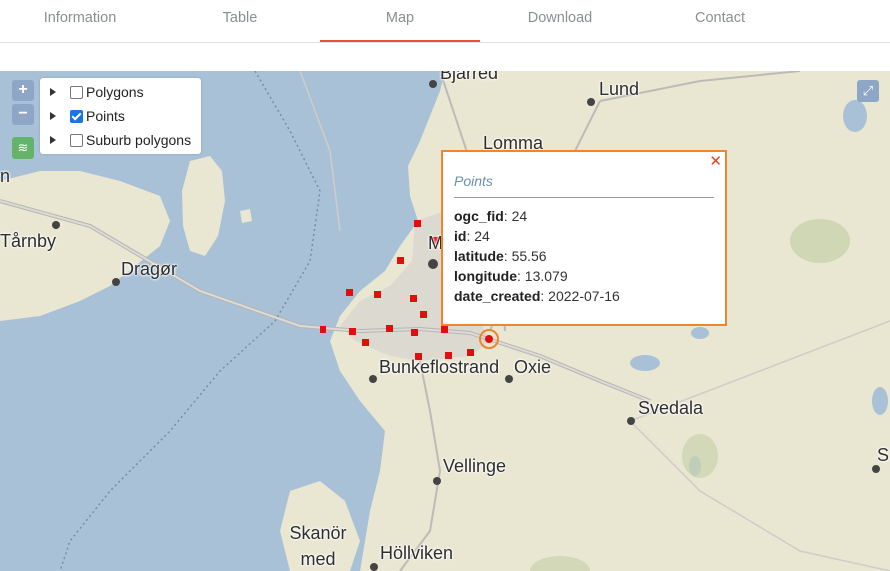  I want to click on map-label-s-partial: S, so click(883, 455).